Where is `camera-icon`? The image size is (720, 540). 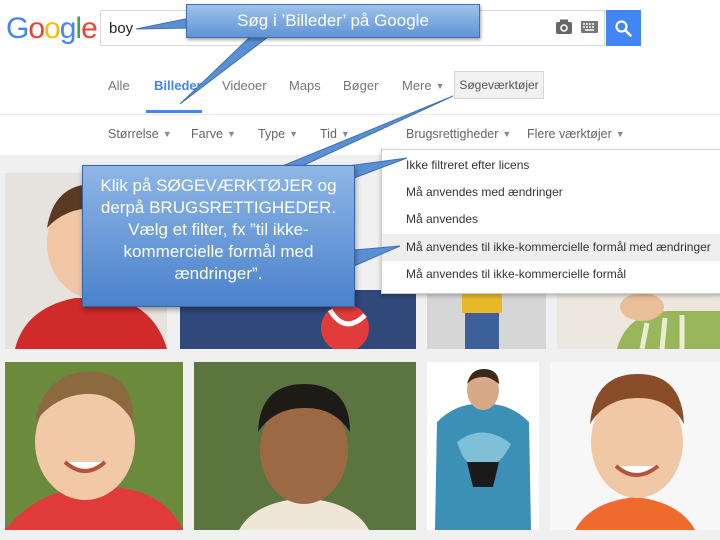
camera-icon is located at coordinates (564, 28).